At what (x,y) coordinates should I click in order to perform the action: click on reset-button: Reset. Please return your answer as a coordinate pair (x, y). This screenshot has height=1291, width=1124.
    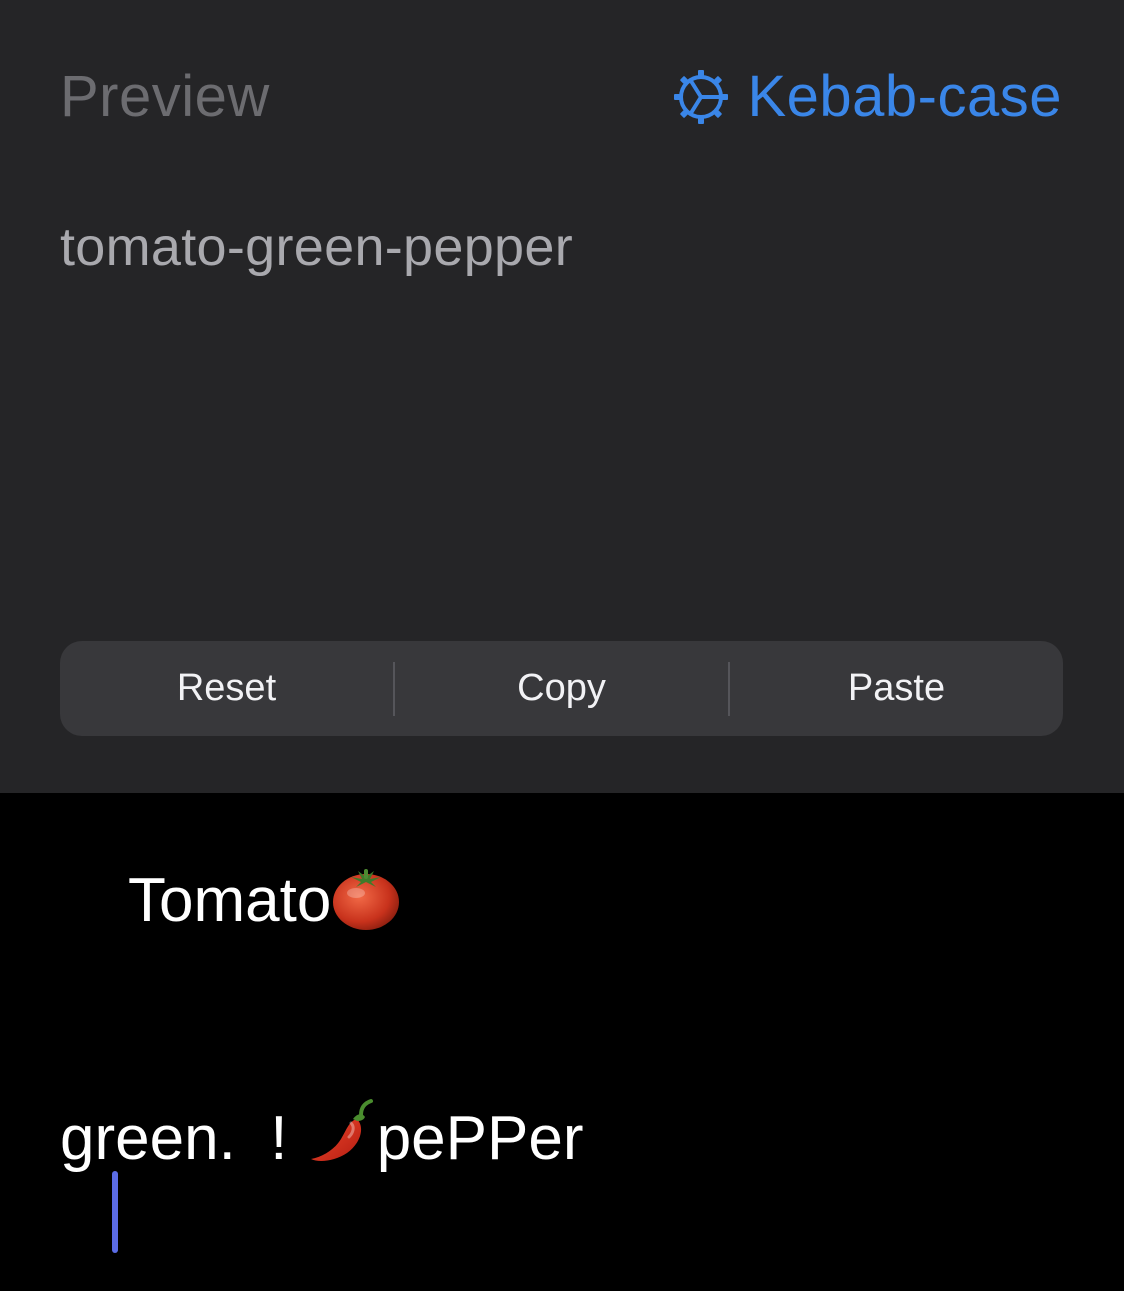
    Looking at the image, I should click on (226, 688).